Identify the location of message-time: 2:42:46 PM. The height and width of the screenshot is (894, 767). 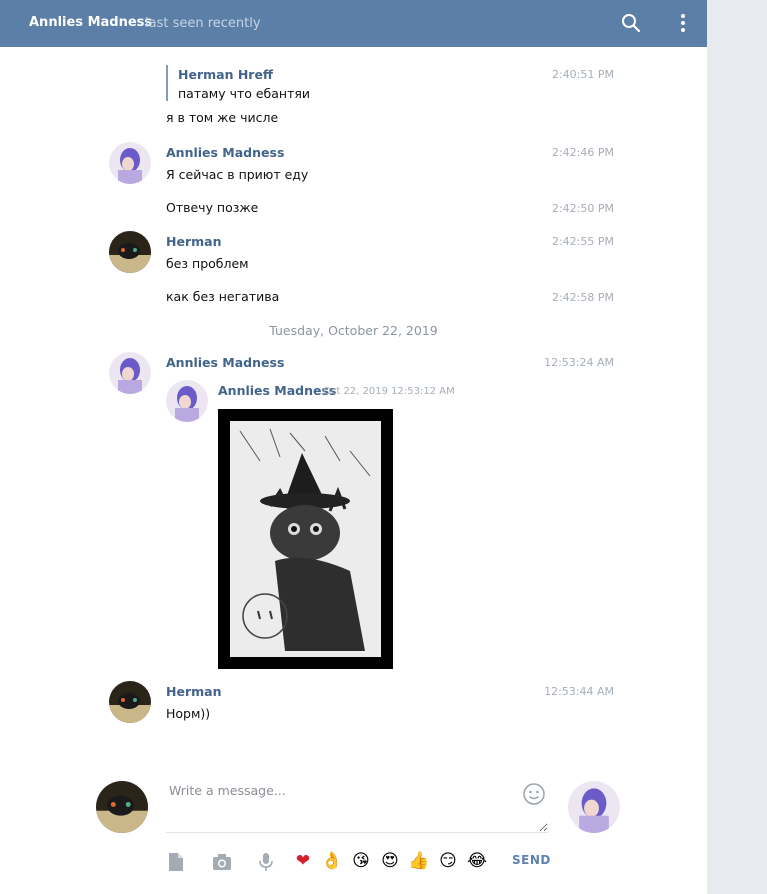
(582, 152).